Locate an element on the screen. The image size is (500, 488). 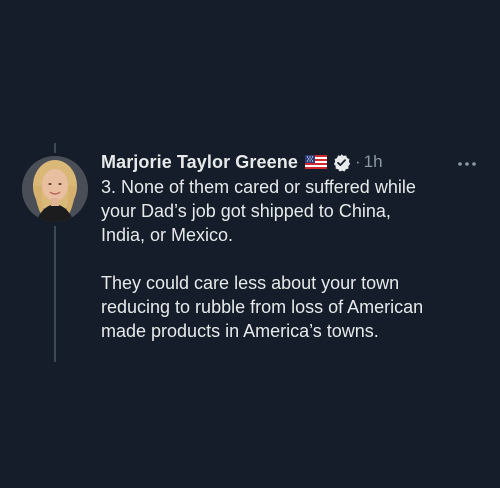
tweet-line: your Dad’s job got shipped to China, is located at coordinates (246, 211).